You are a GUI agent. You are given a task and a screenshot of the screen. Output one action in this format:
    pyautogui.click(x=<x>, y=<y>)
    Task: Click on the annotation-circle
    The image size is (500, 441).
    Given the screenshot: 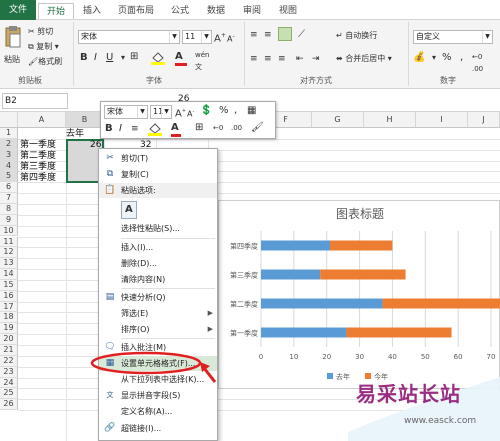 What is the action you would take?
    pyautogui.click(x=146, y=363)
    